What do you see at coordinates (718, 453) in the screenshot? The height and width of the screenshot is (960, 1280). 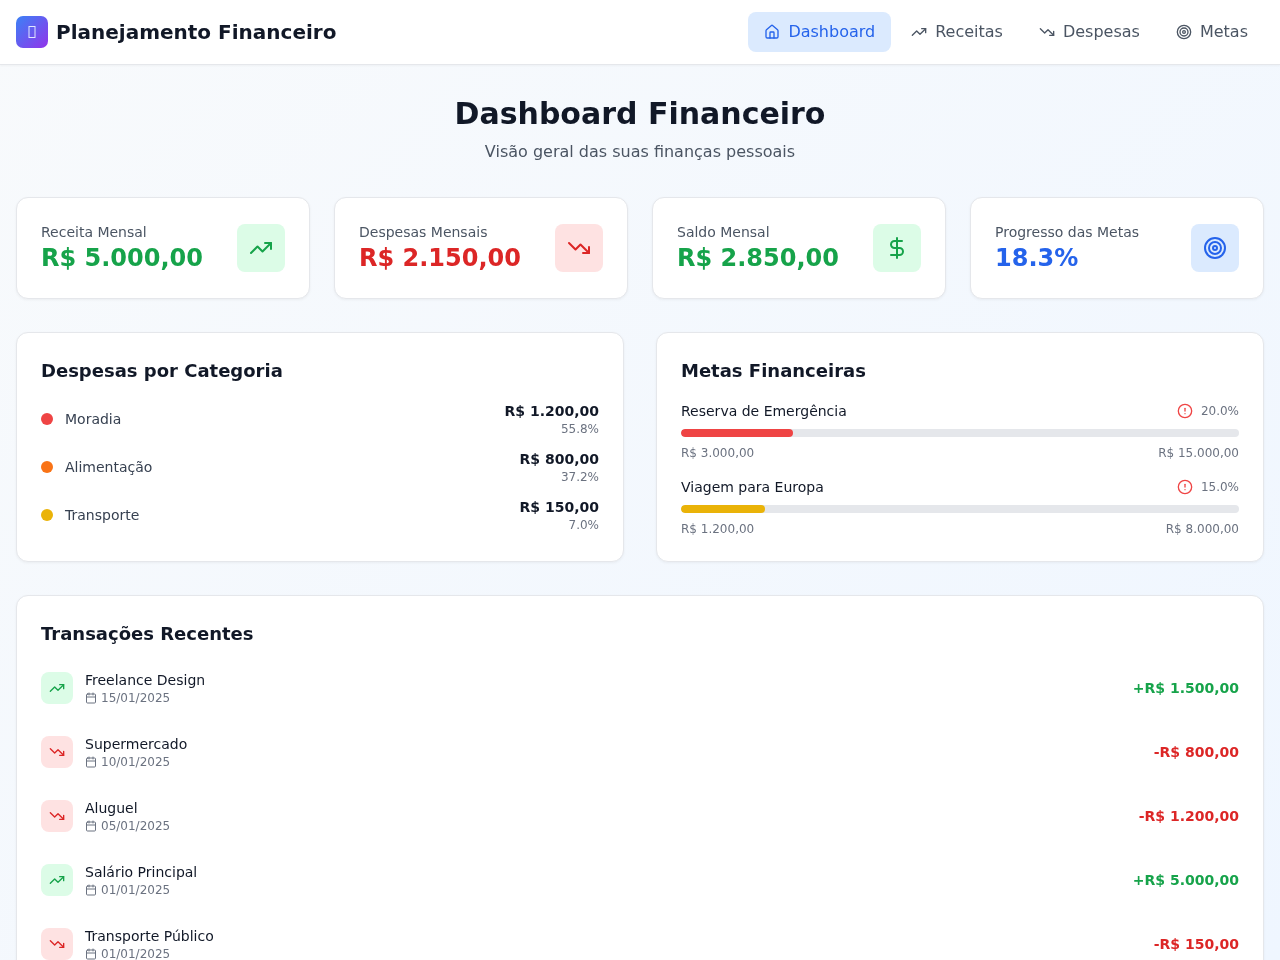 I see `goal-current: R$ 3.000,00` at bounding box center [718, 453].